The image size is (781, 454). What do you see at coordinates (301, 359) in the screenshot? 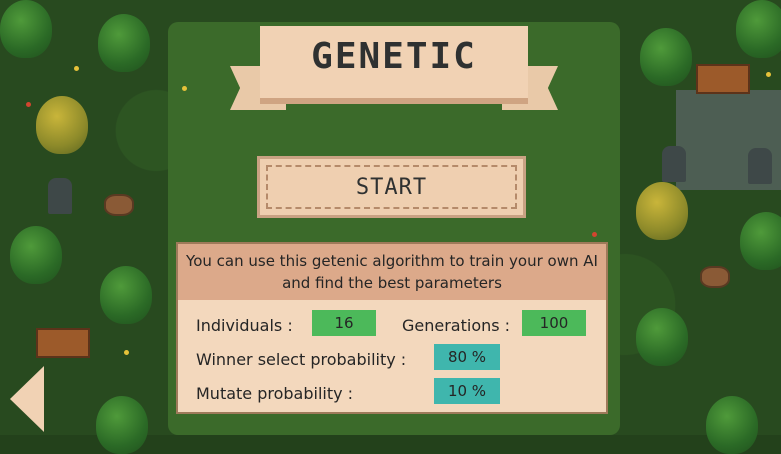
I see `winner-select-label: Winner select probability :` at bounding box center [301, 359].